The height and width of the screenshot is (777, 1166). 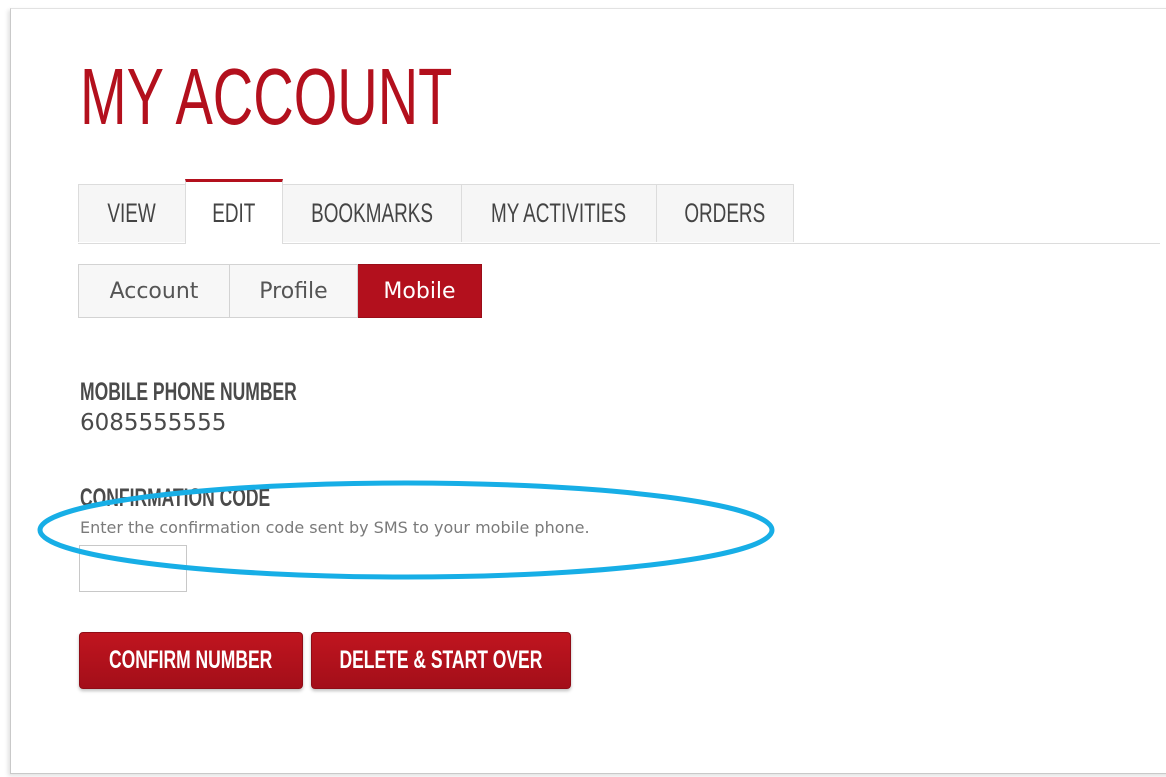 I want to click on subtab-account: Account, so click(x=154, y=291).